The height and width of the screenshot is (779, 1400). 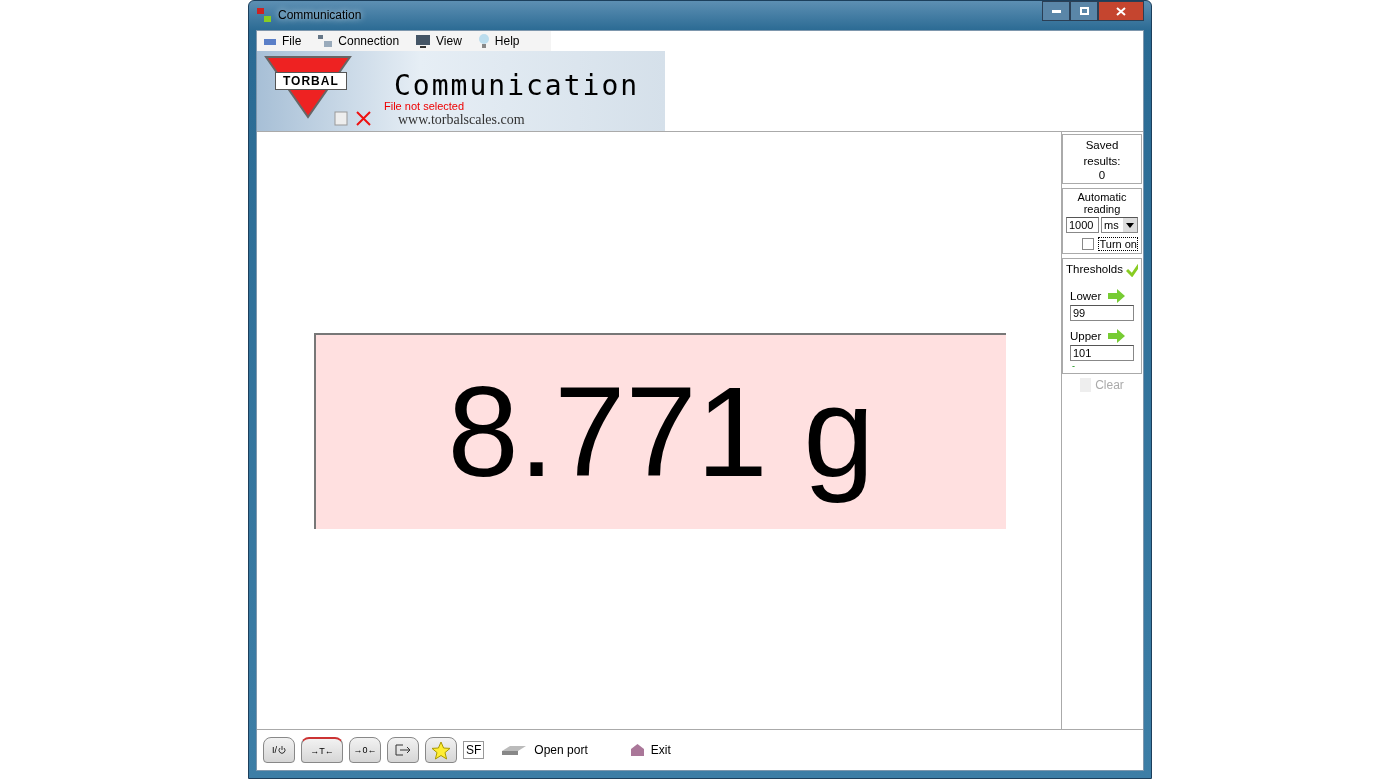 What do you see at coordinates (424, 106) in the screenshot?
I see `file-status: File not selected` at bounding box center [424, 106].